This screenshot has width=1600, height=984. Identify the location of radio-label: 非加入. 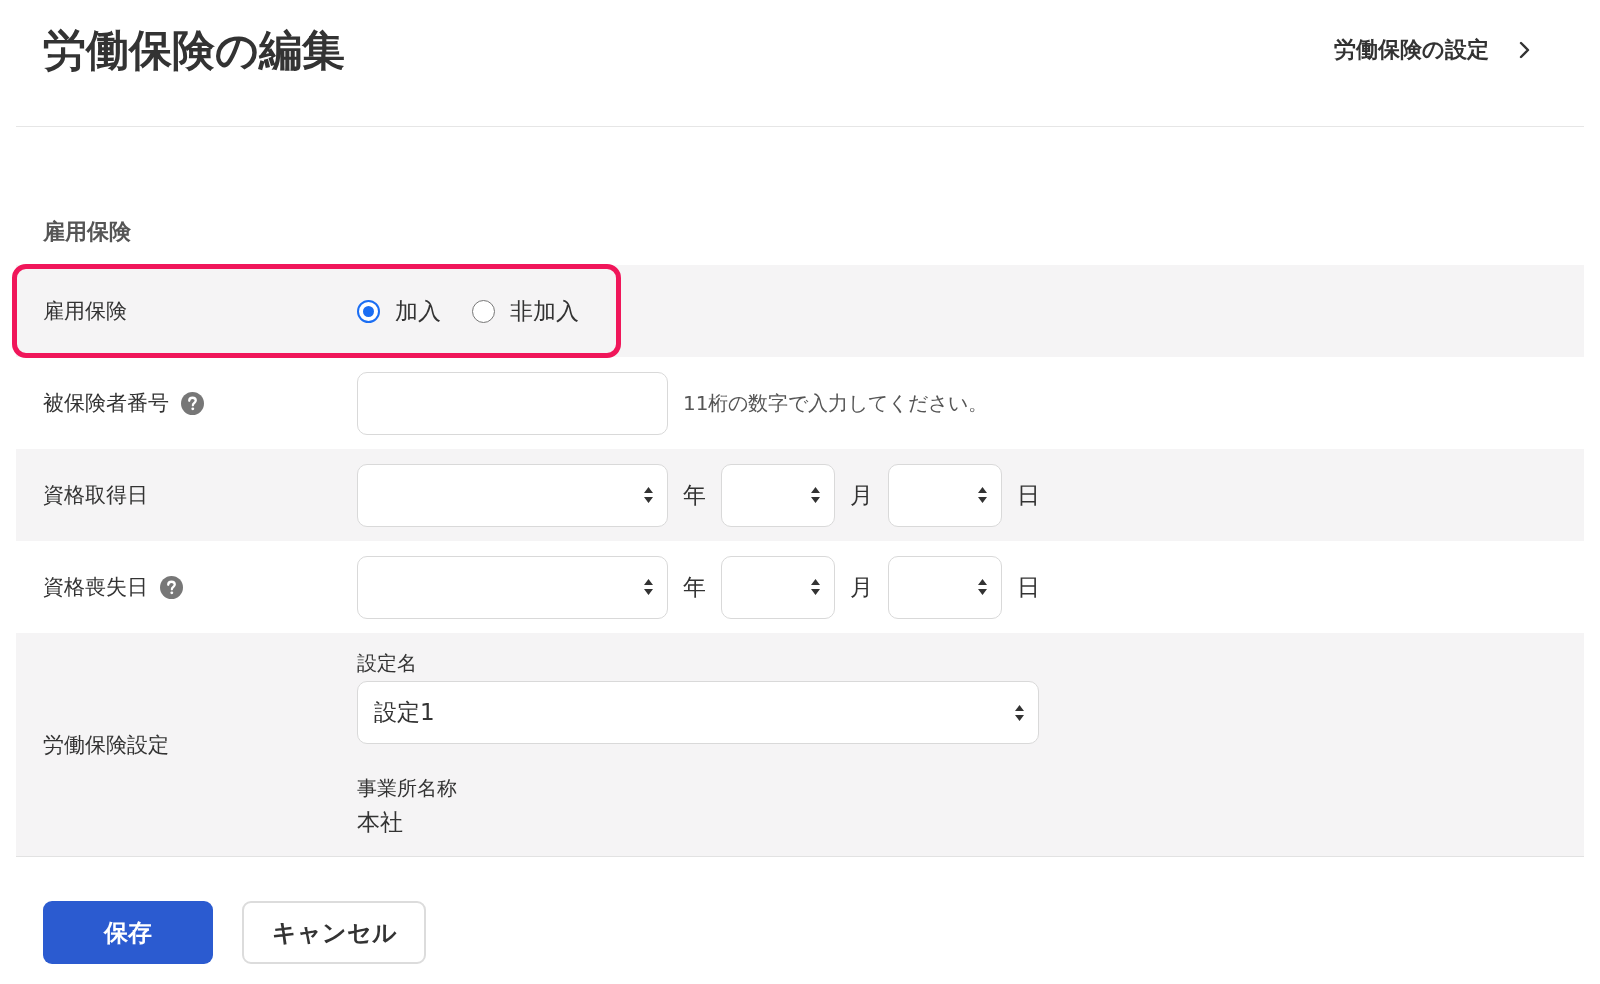
(544, 311).